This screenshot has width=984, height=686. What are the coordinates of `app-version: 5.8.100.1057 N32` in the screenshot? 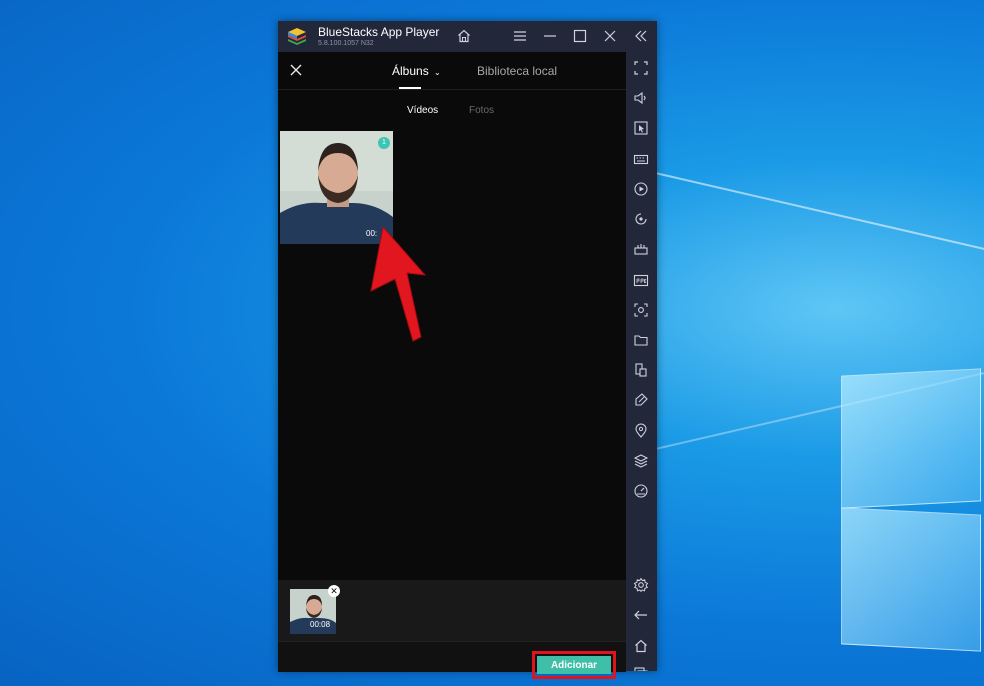 It's located at (346, 43).